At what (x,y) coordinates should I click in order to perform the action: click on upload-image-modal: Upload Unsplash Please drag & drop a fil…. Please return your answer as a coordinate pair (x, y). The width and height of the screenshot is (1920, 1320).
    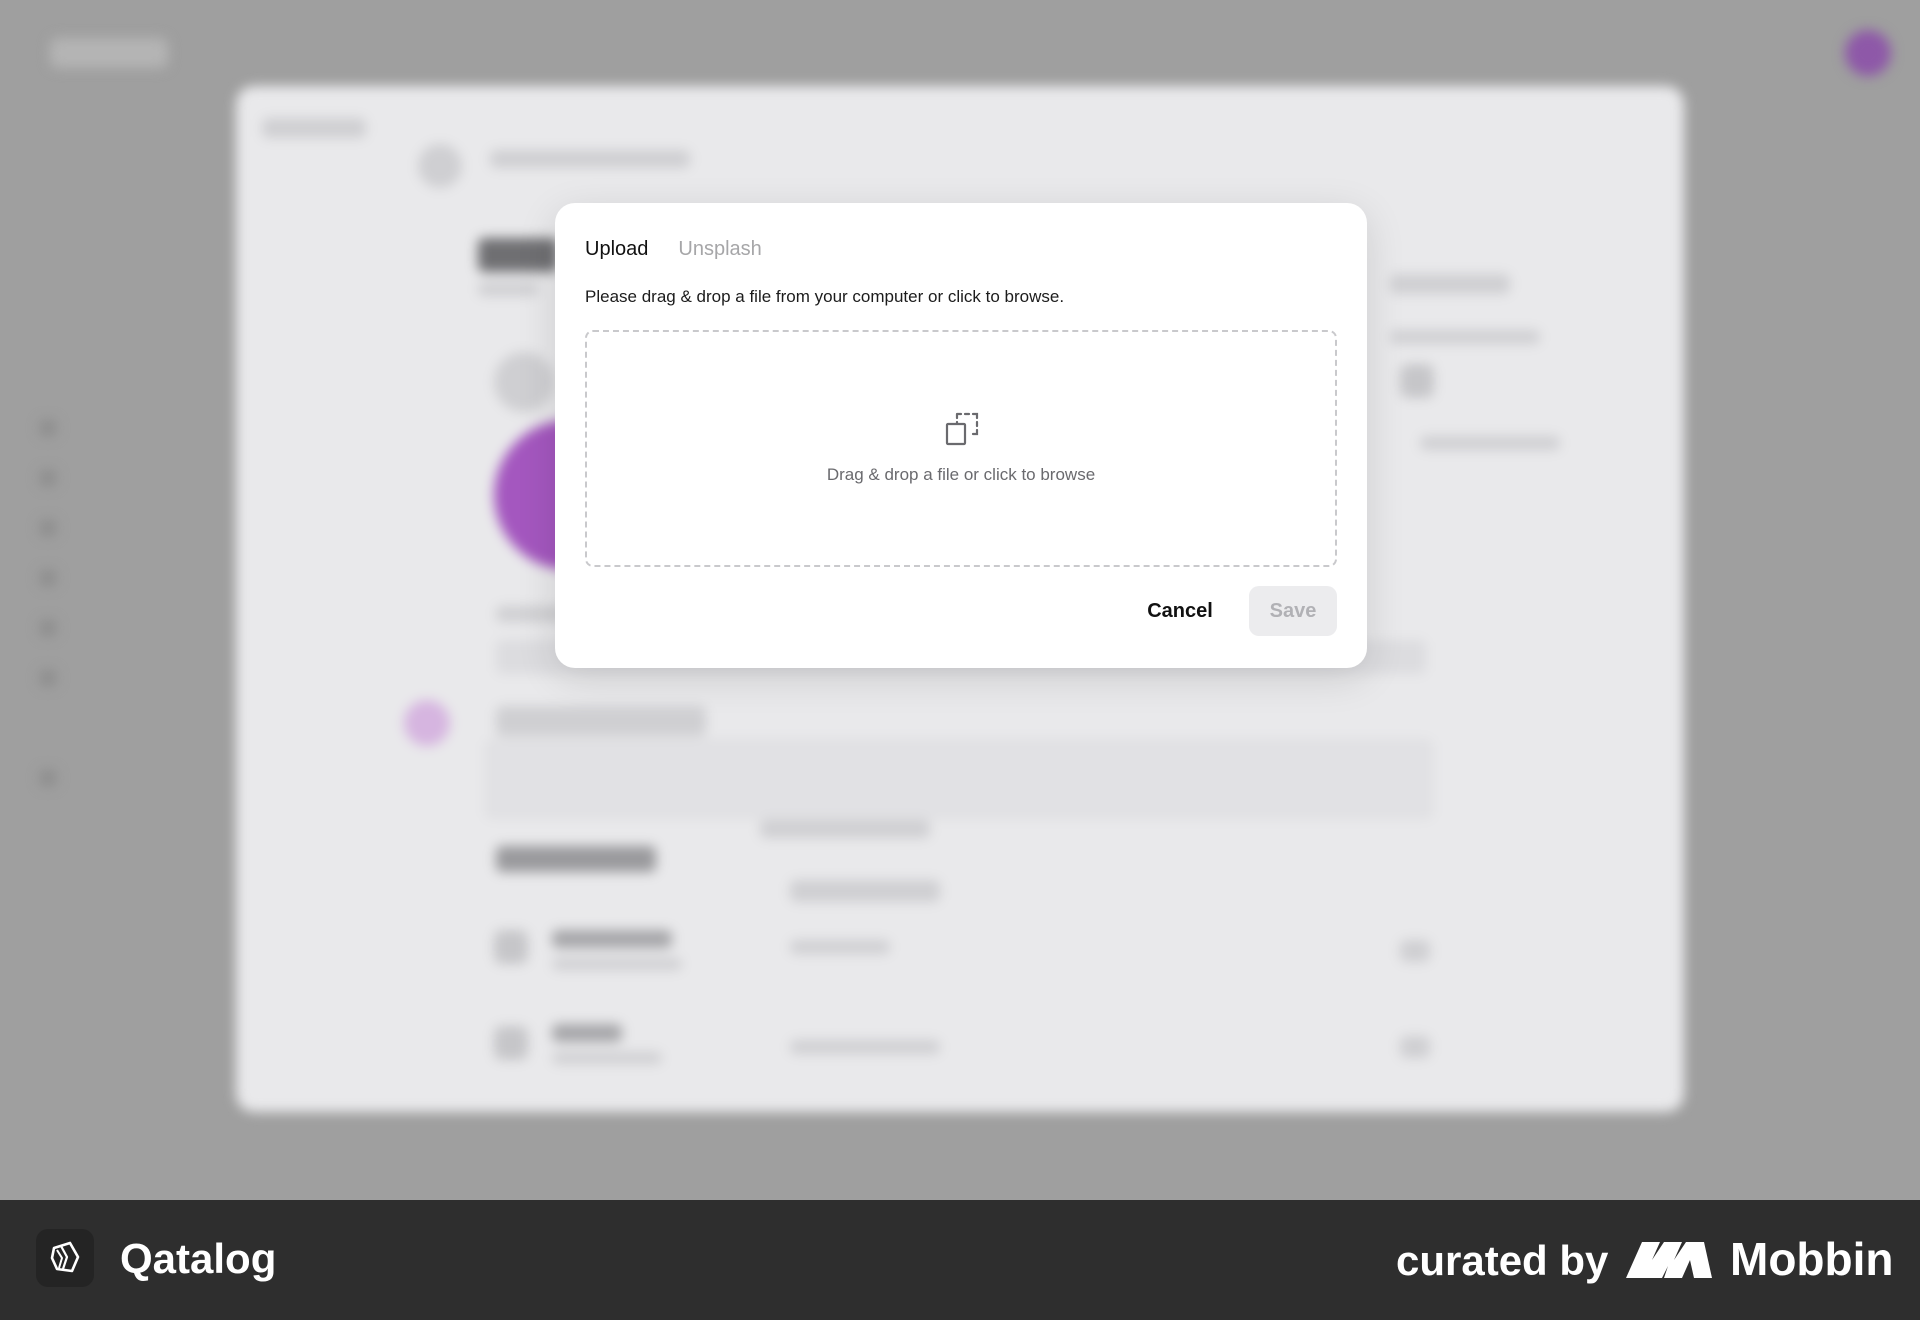
    Looking at the image, I should click on (961, 435).